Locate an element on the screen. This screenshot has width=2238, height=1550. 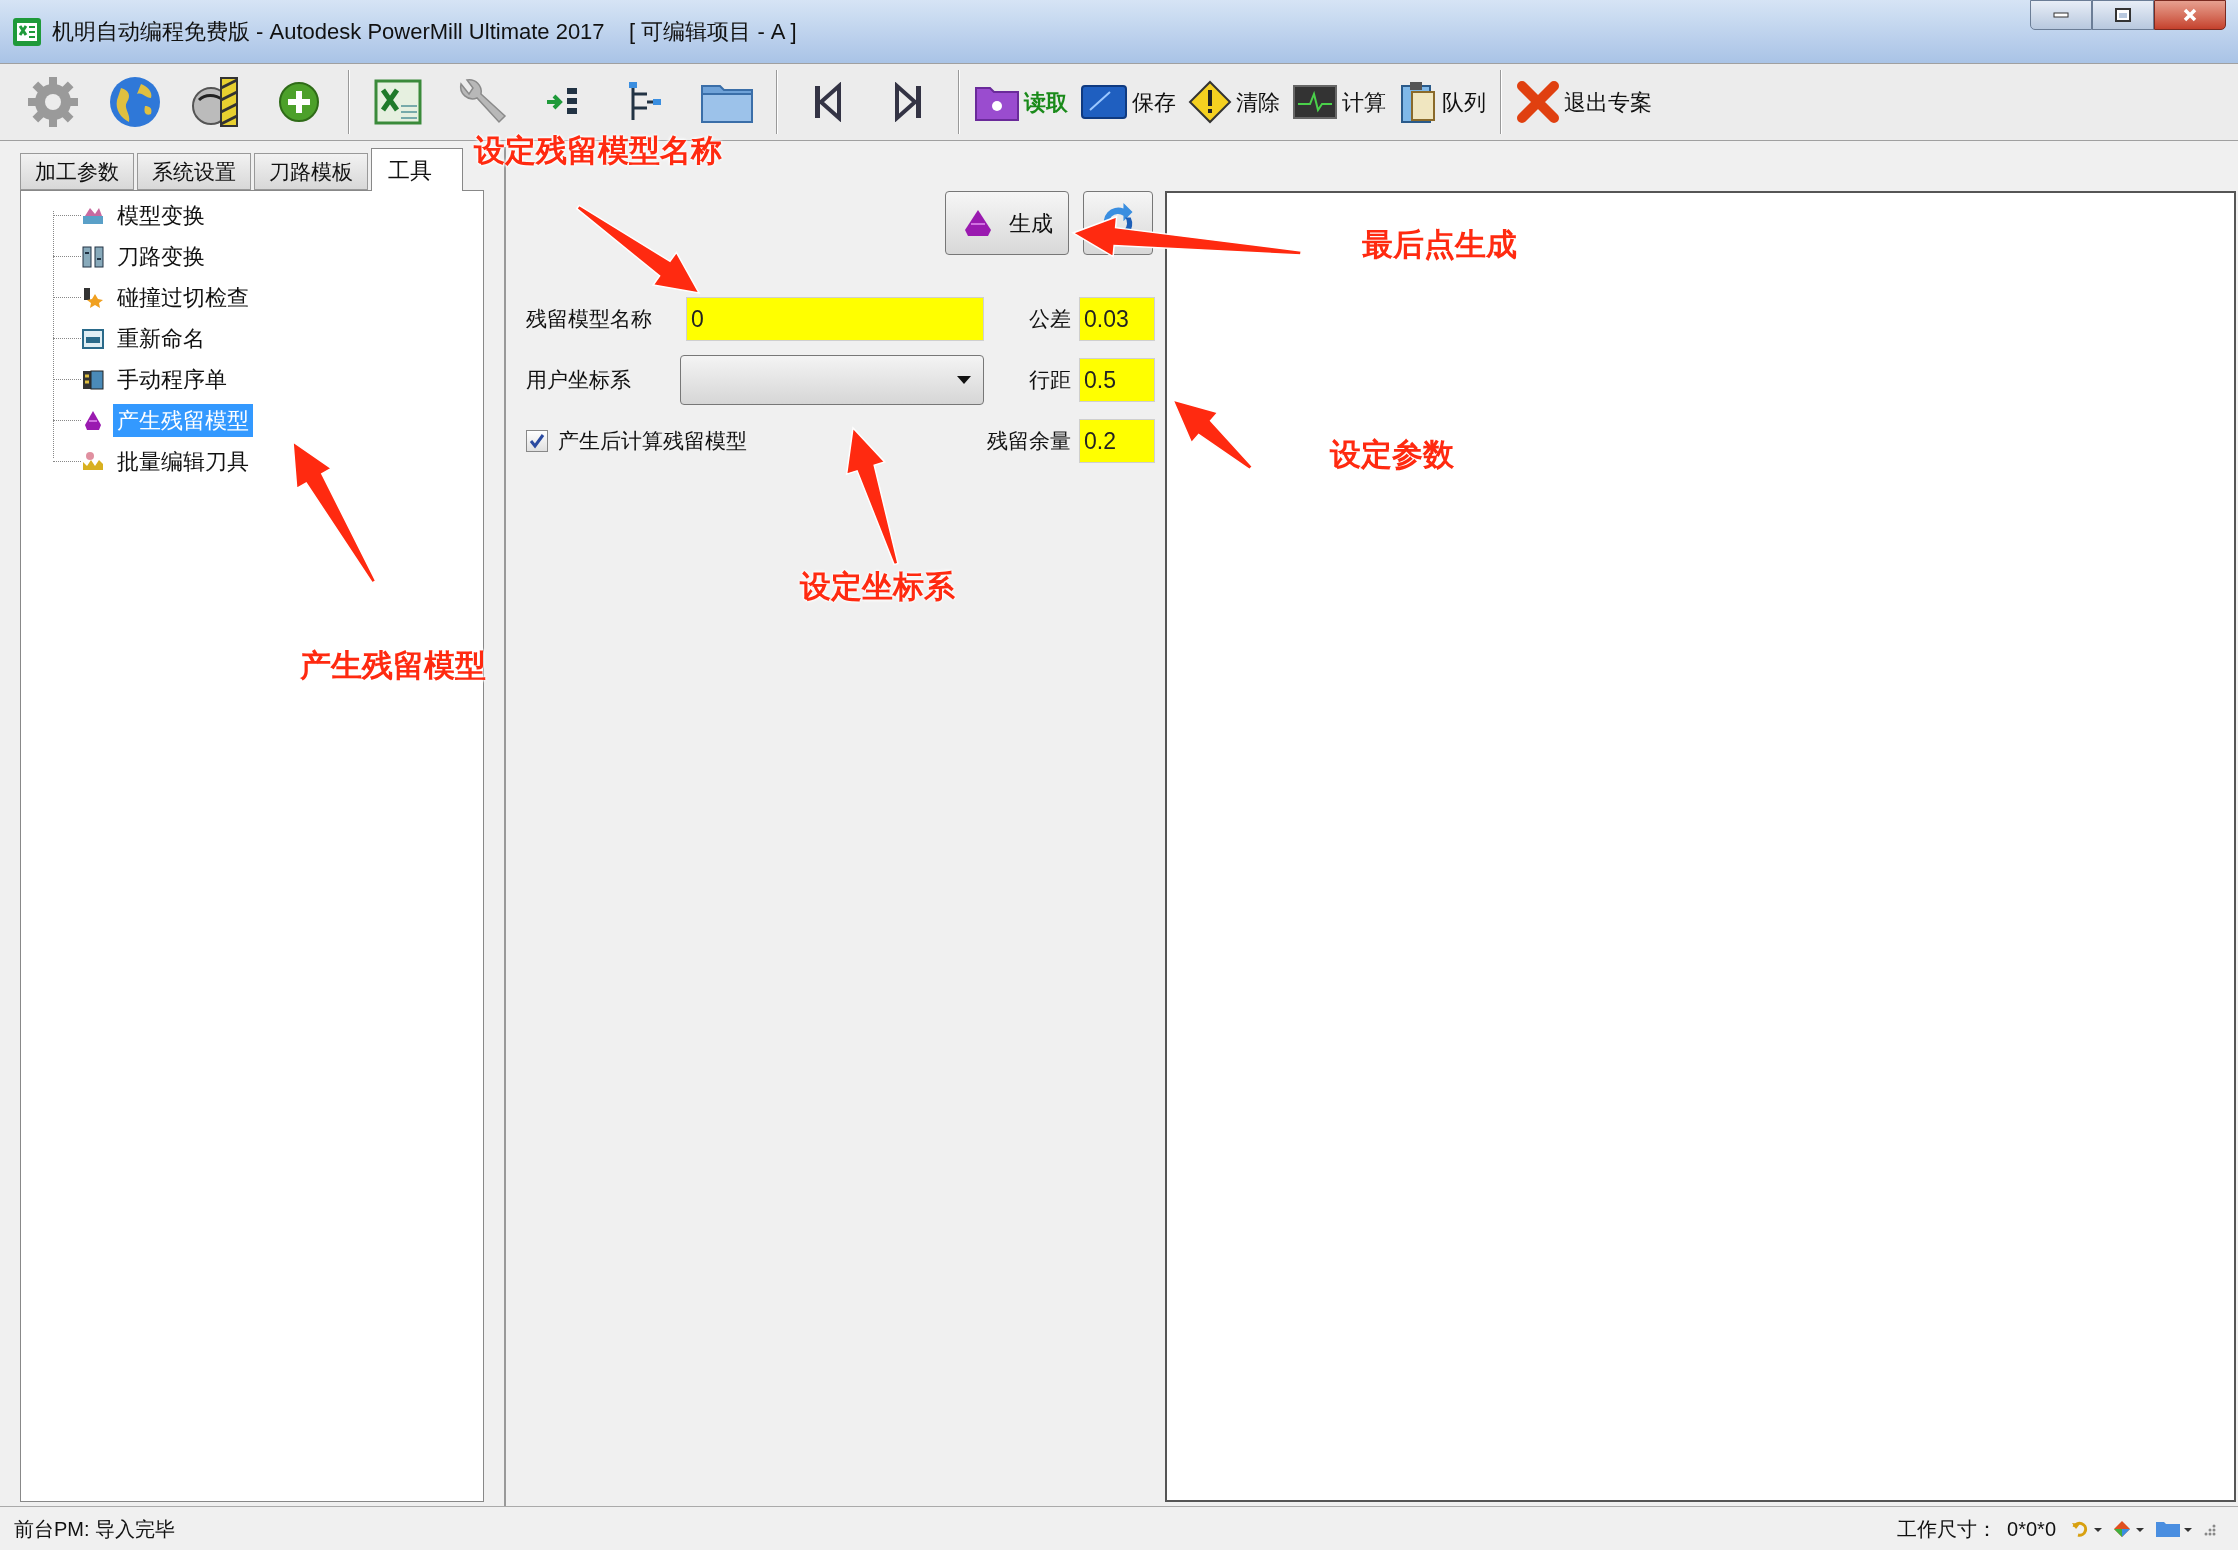
field-label: 公差 is located at coordinates (1050, 319).